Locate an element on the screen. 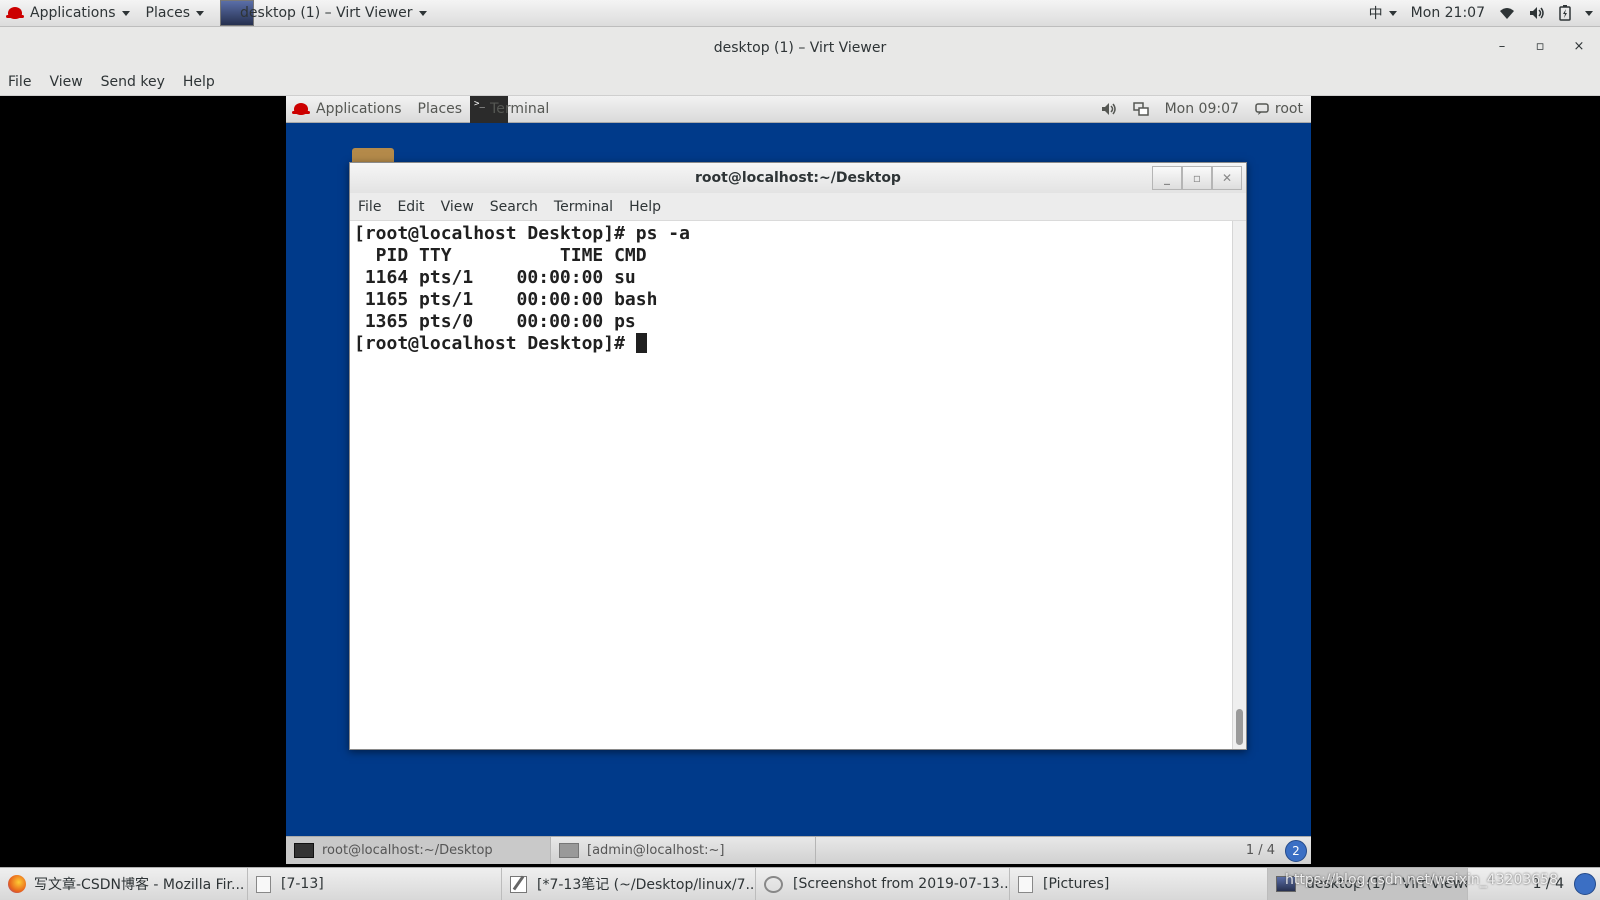  scrollbar-thumb is located at coordinates (1239, 727).